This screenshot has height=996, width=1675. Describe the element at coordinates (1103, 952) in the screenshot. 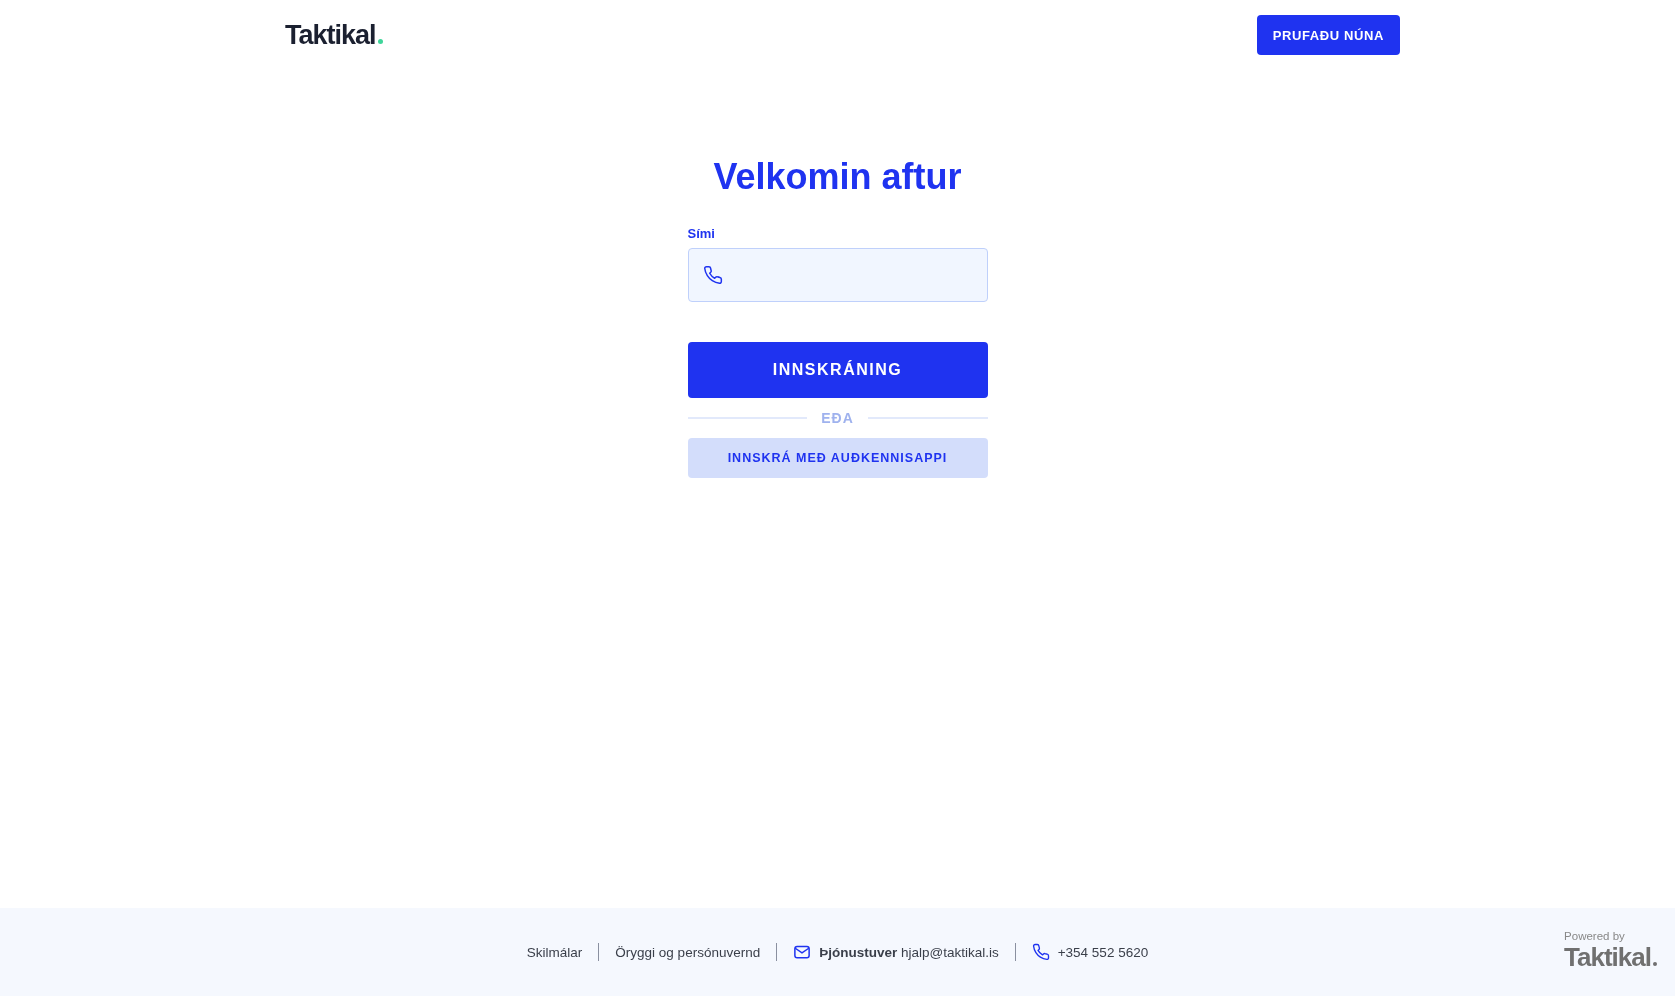

I see `phone-link: +354 552 5620` at that location.